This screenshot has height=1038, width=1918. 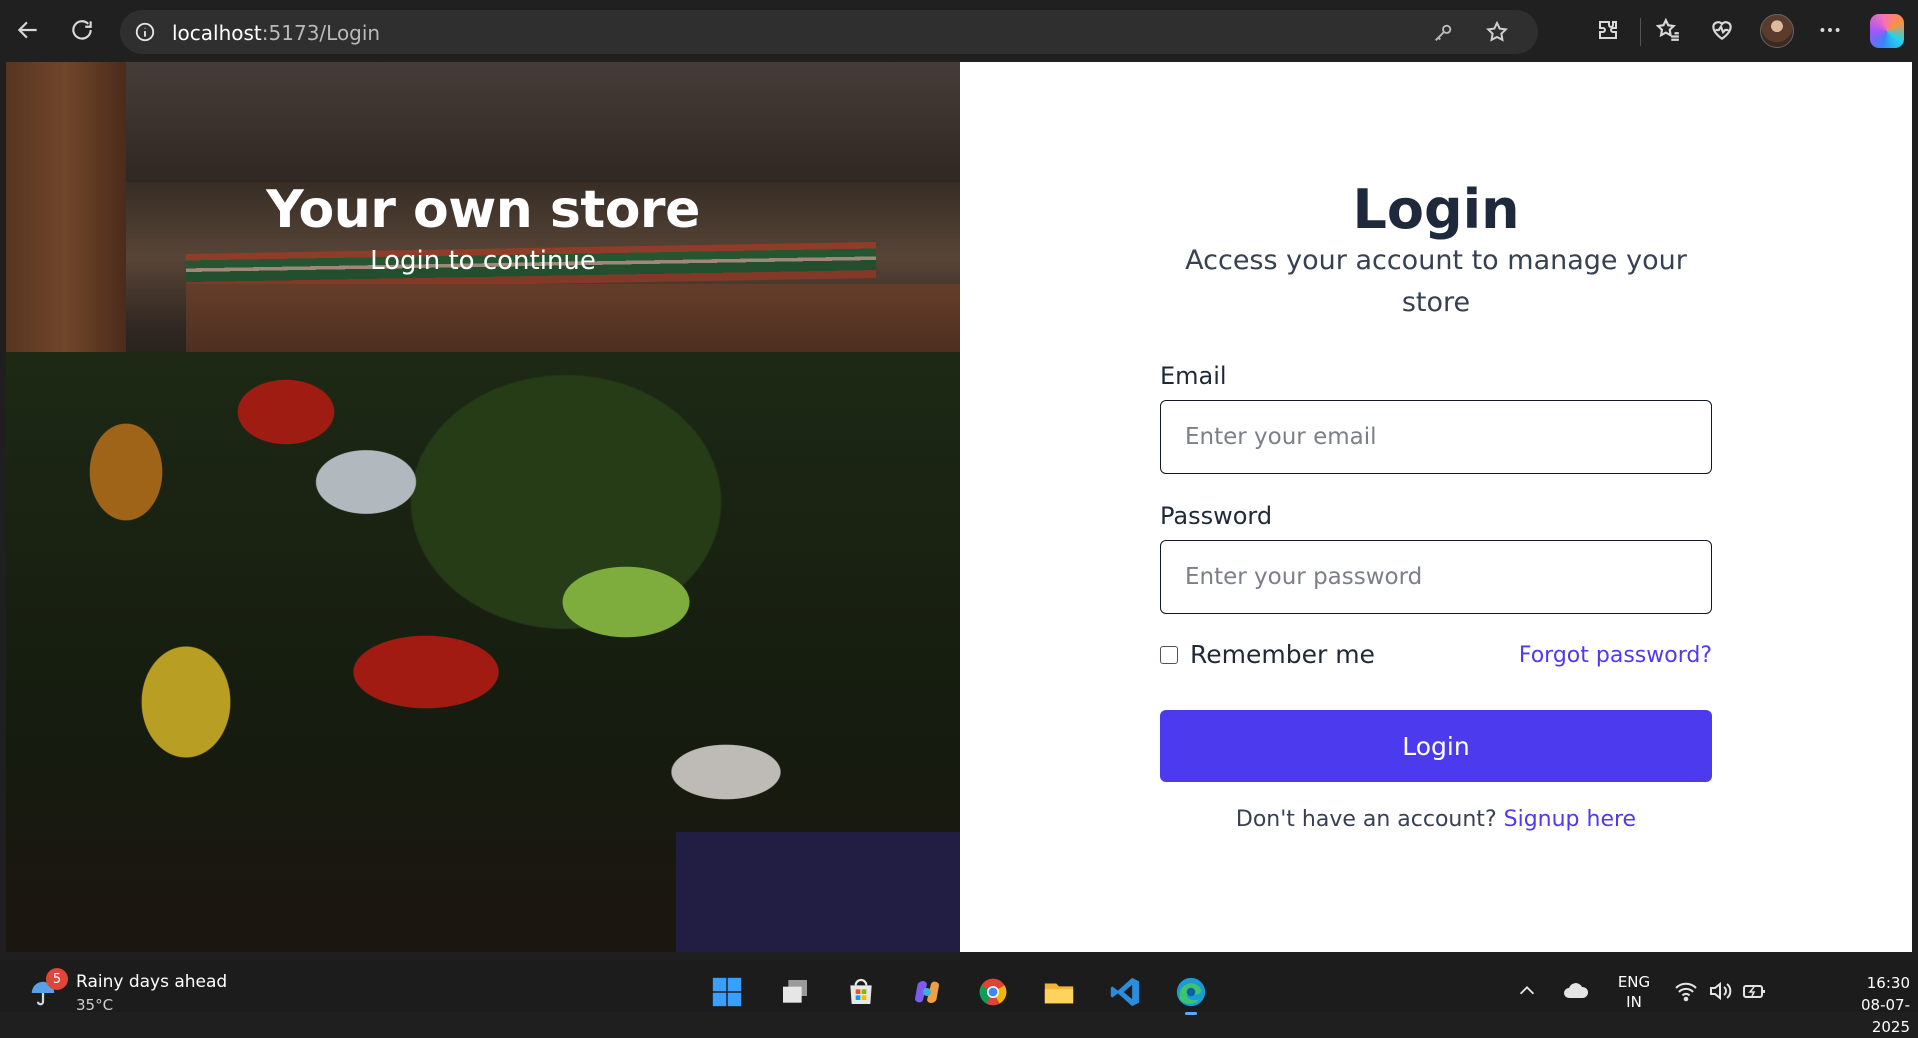 I want to click on onedrive-icon, so click(x=1576, y=992).